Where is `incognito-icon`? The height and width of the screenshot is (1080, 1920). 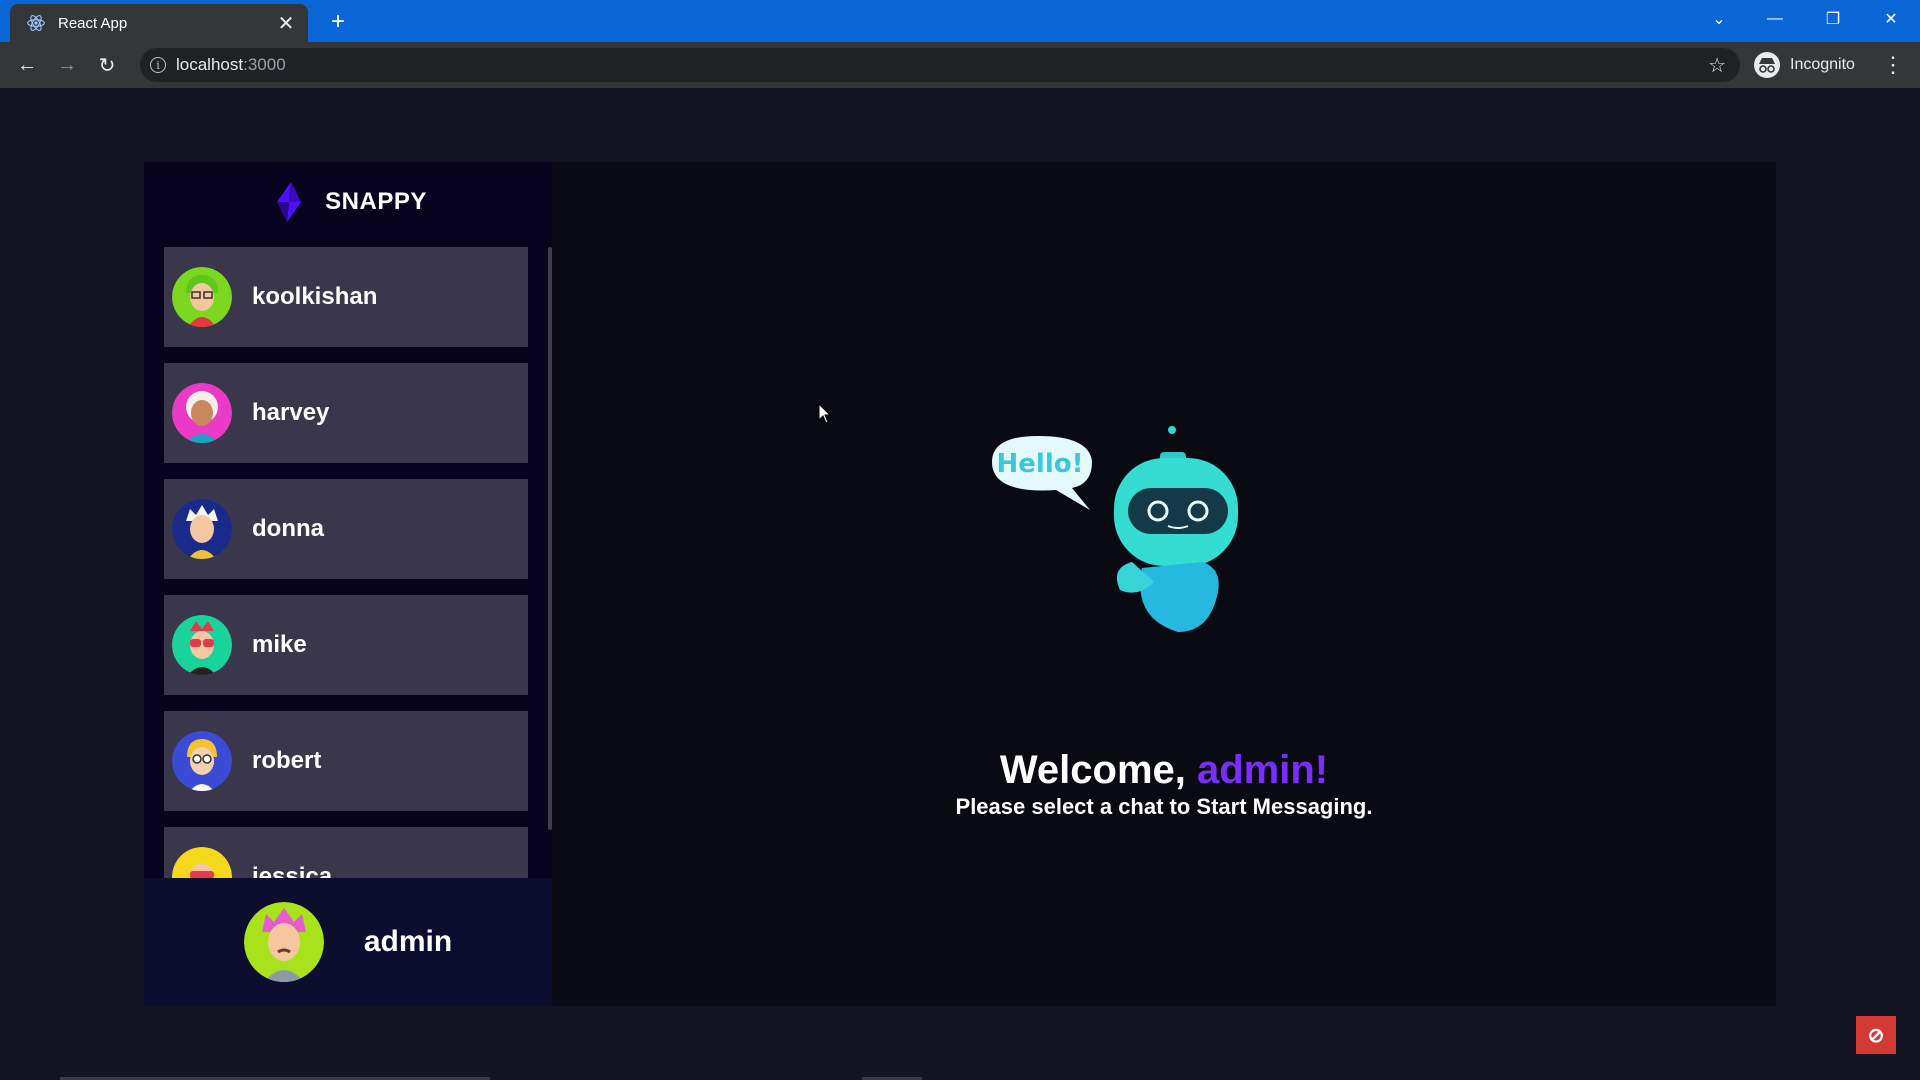 incognito-icon is located at coordinates (1767, 65).